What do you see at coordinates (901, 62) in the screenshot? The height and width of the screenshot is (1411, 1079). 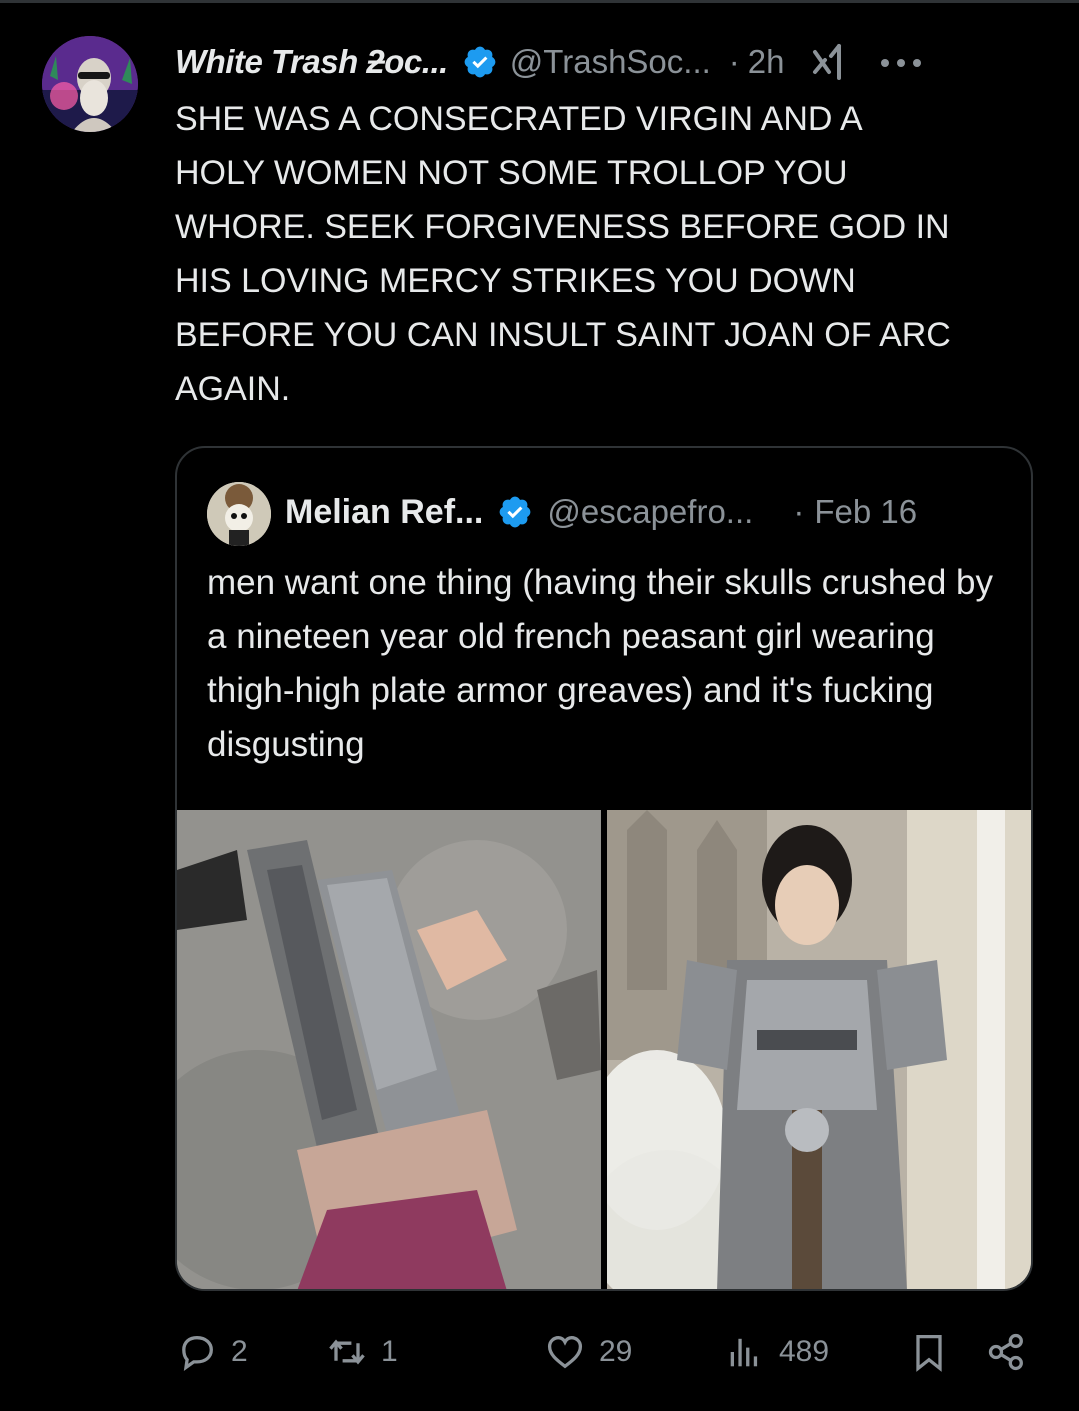 I see `more-icon` at bounding box center [901, 62].